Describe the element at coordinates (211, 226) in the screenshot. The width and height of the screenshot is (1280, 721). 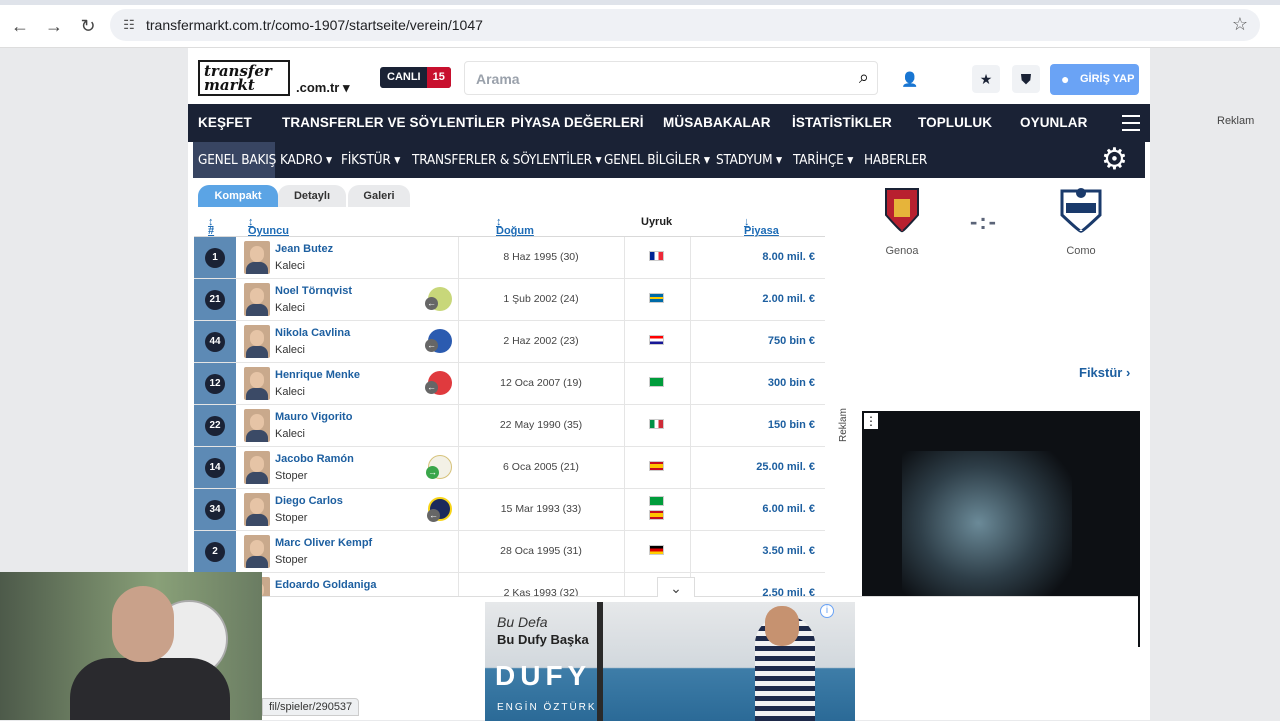
I see `header-number: # ↕` at that location.